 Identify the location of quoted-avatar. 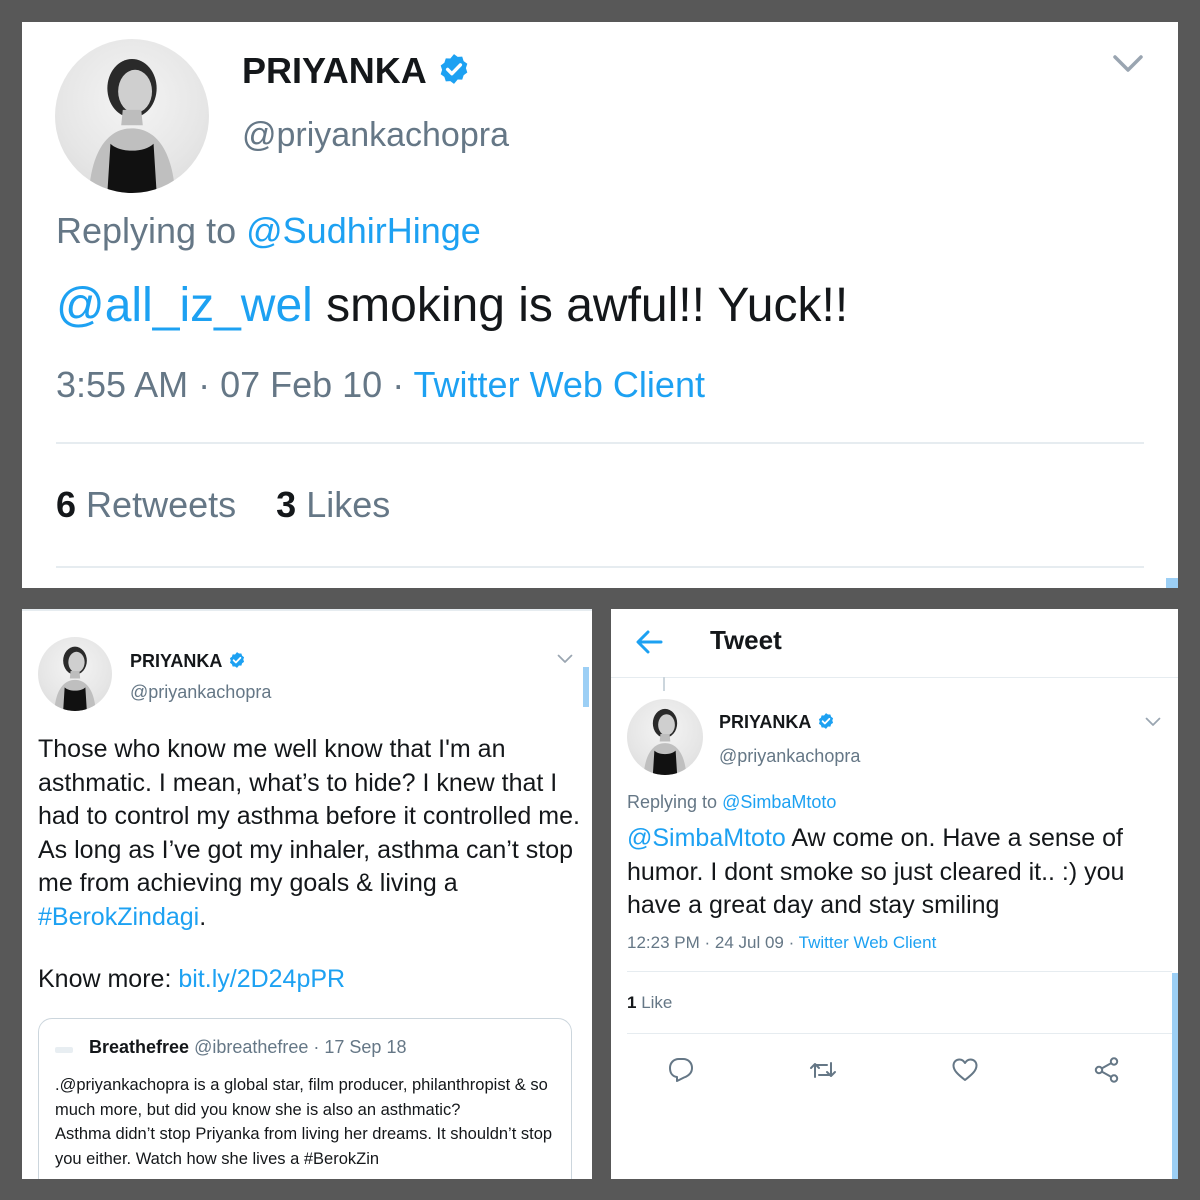
(64, 1050).